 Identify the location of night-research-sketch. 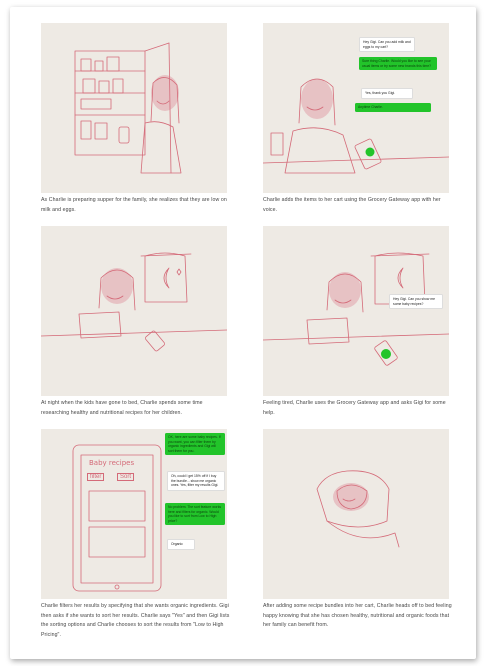
(134, 302).